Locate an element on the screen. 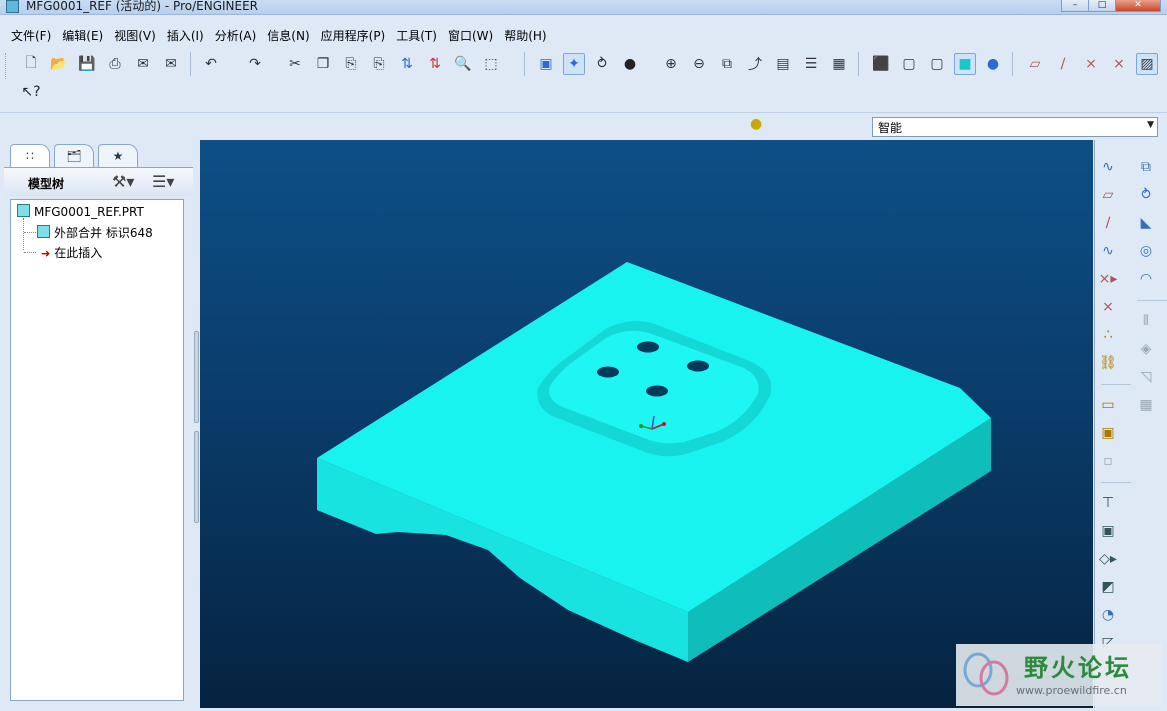 This screenshot has width=1167, height=711. datum-planes-icon: ▱ is located at coordinates (1035, 64).